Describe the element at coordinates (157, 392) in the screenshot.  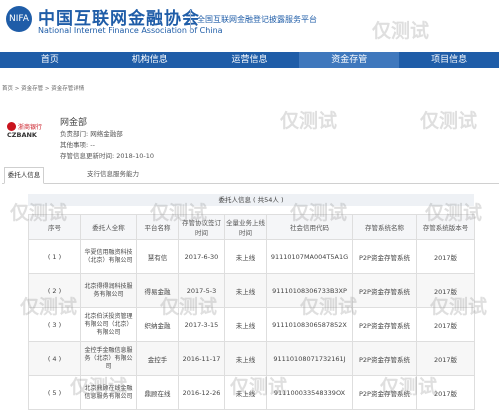
I see `cell-platform: 鼎顾在线` at that location.